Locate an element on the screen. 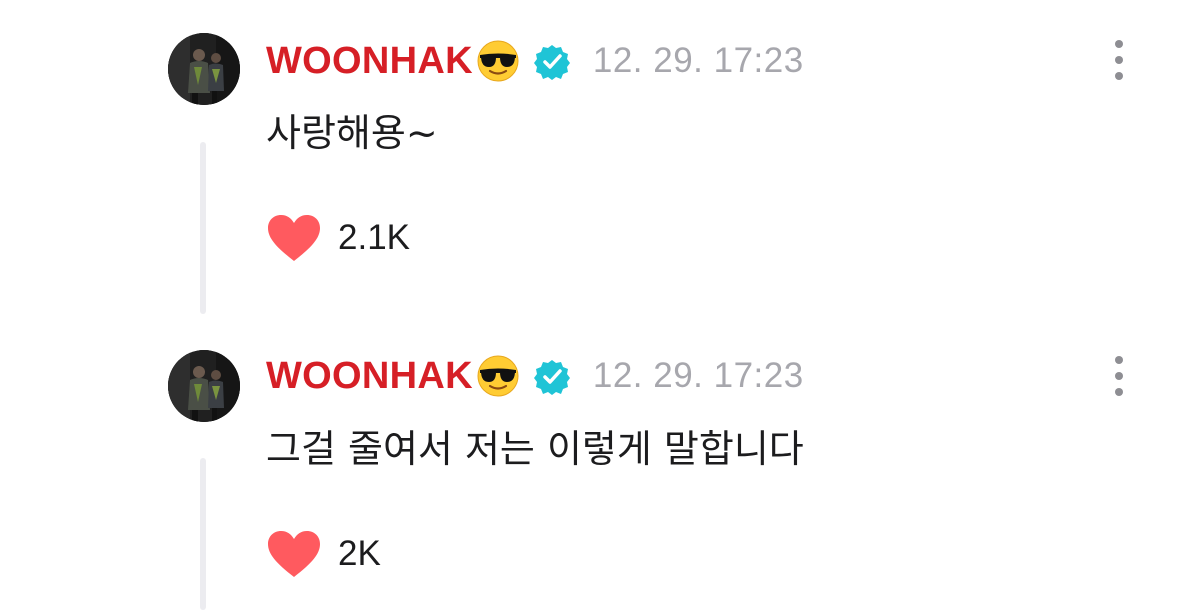  comment-text: 그걸 줄여서 저는 이렇게 말합니다 is located at coordinates (535, 449).